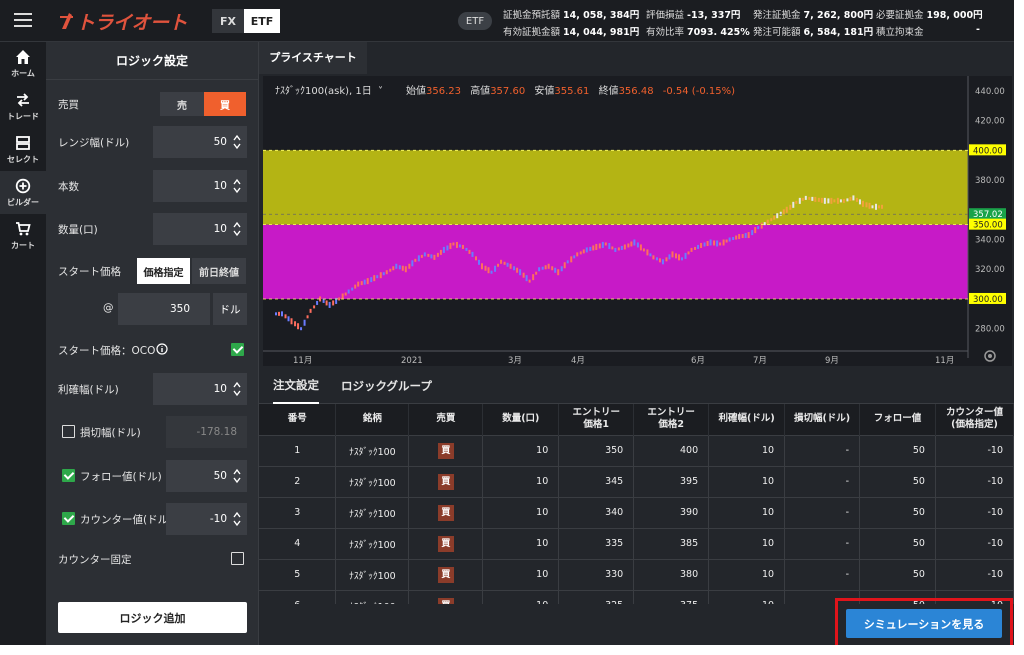 The image size is (1024, 655). I want to click on settings-gear-icon, so click(990, 356).